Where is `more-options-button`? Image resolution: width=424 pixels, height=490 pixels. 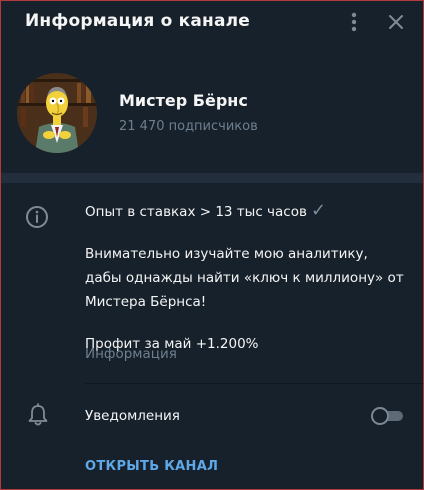 more-options-button is located at coordinates (354, 22).